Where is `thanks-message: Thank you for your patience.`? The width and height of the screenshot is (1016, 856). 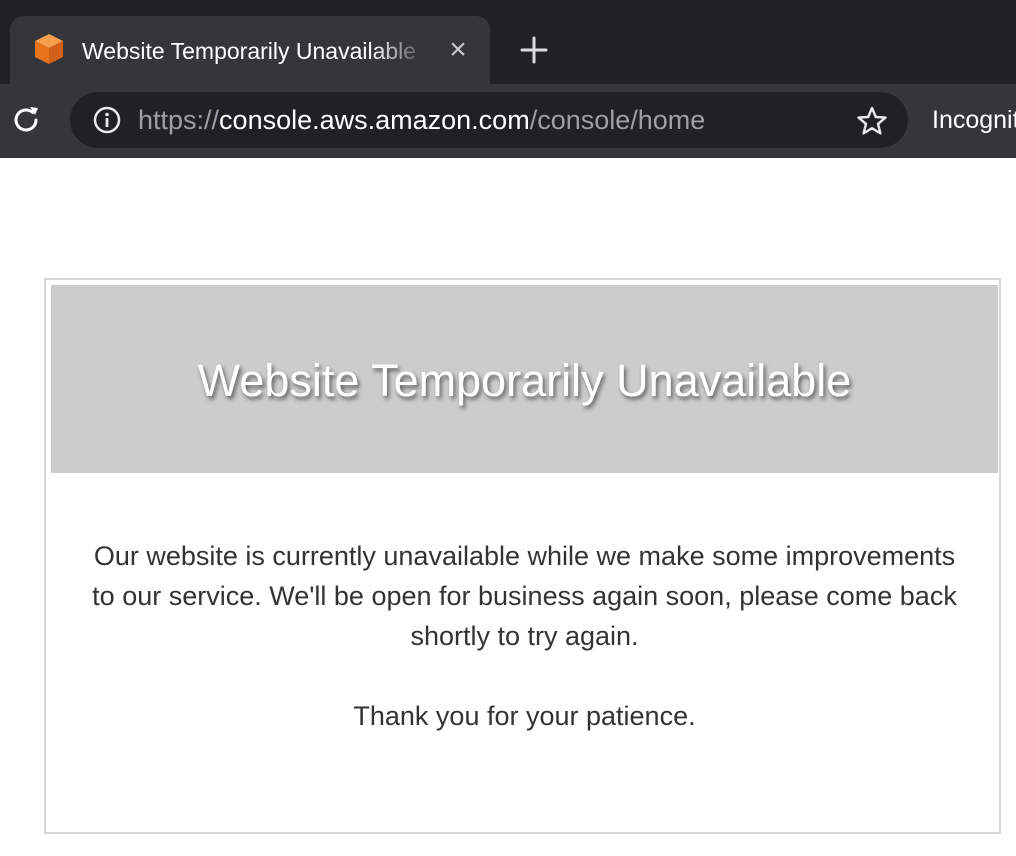 thanks-message: Thank you for your patience. is located at coordinates (524, 716).